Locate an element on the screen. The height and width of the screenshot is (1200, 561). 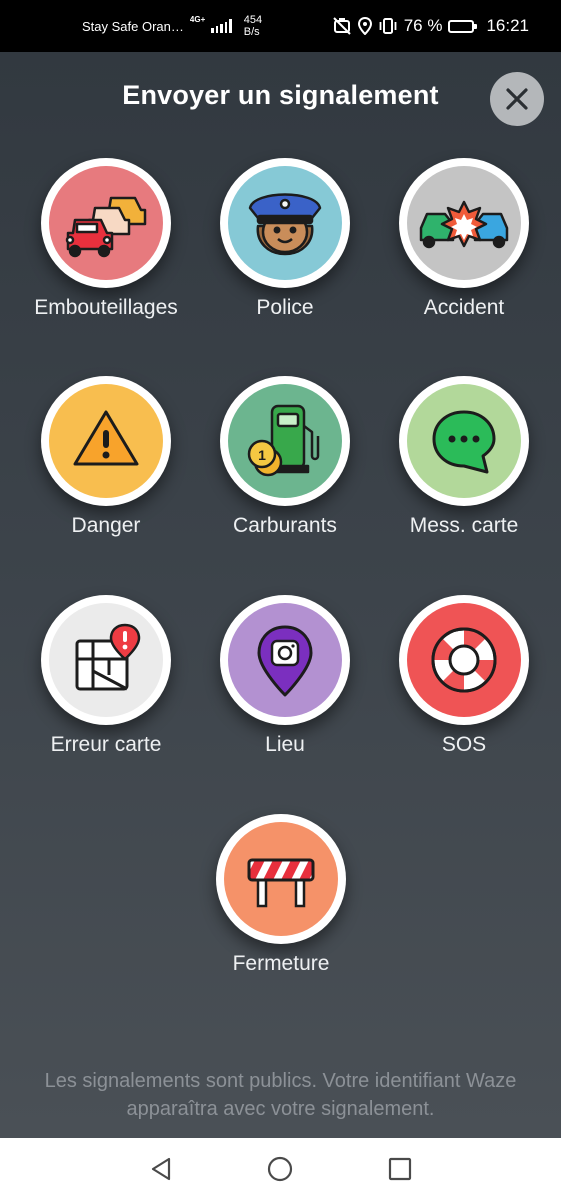
page-title: Envoyer un signalement is located at coordinates (280, 95).